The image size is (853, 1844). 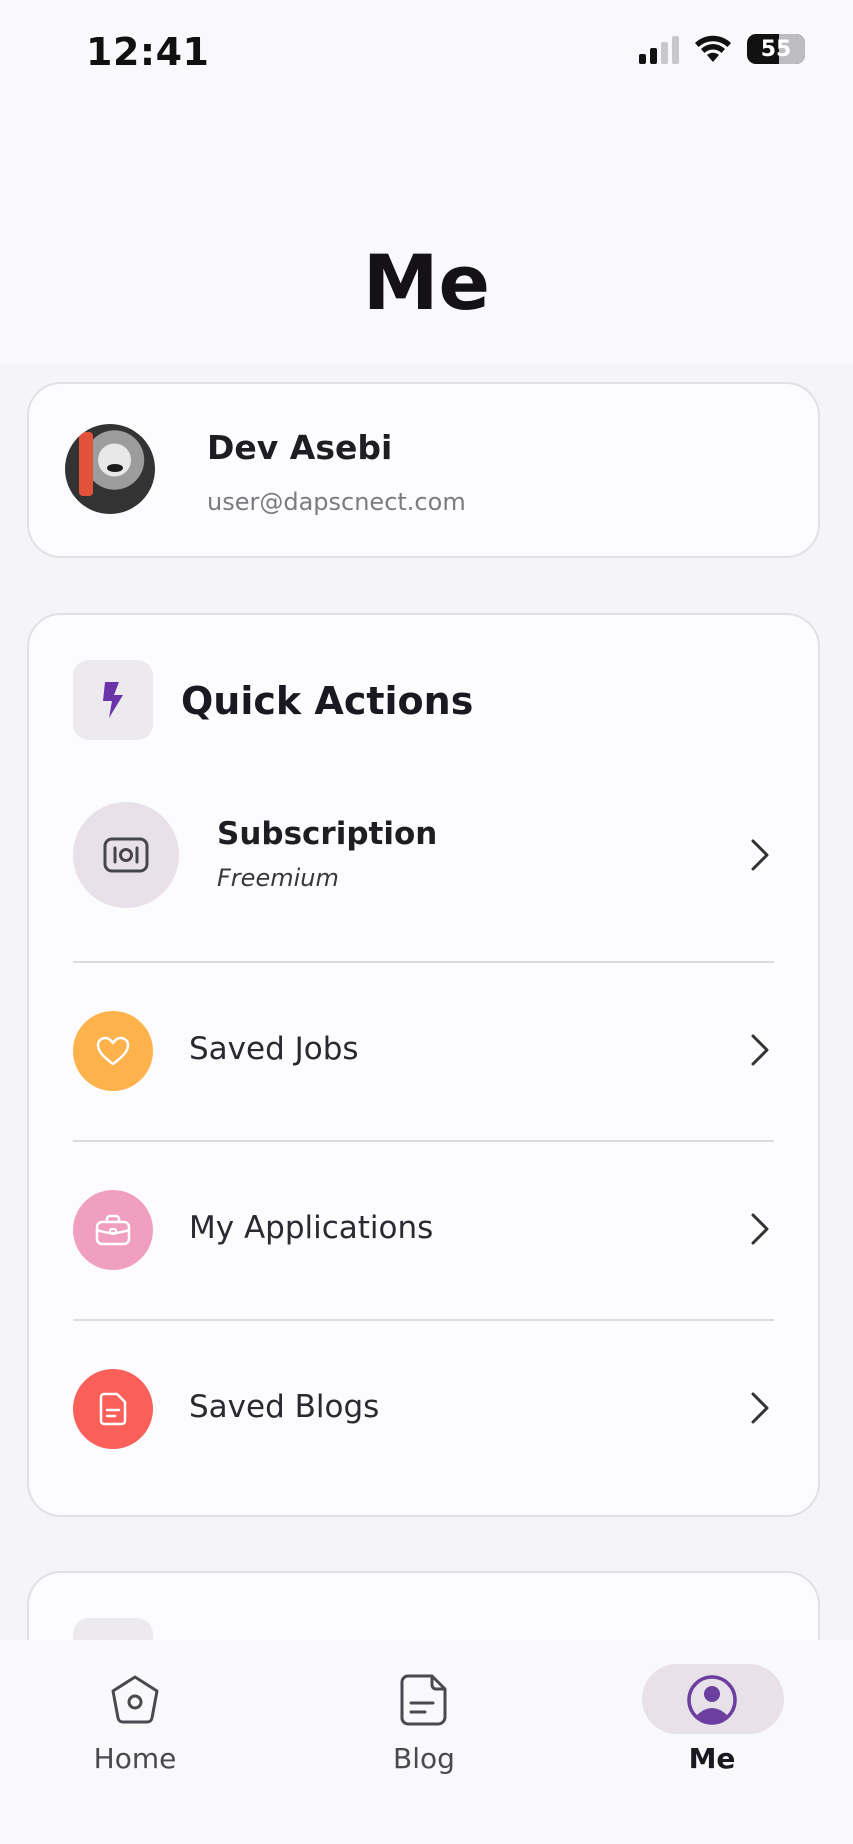 I want to click on status-icons: 55, so click(x=722, y=49).